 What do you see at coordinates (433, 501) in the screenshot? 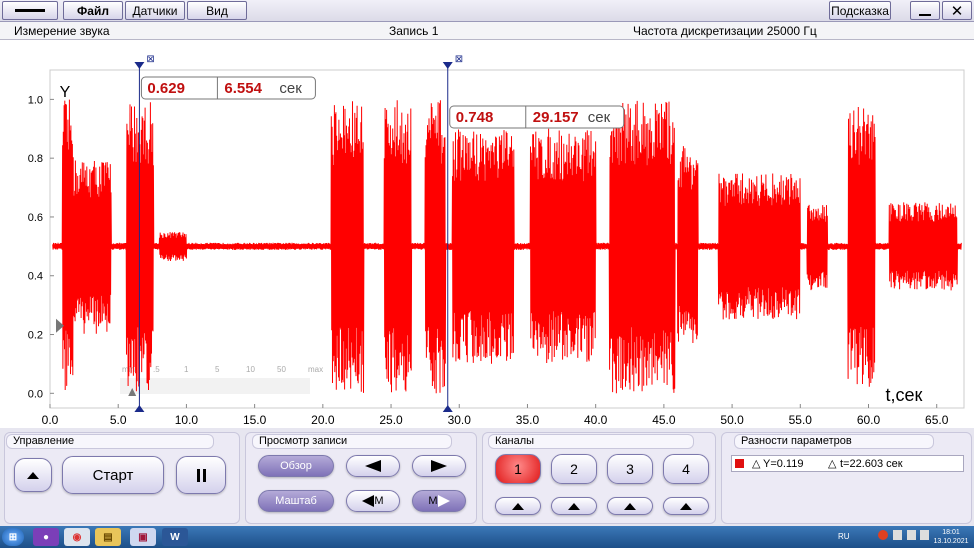
I see `marker-right-label: М` at bounding box center [433, 501].